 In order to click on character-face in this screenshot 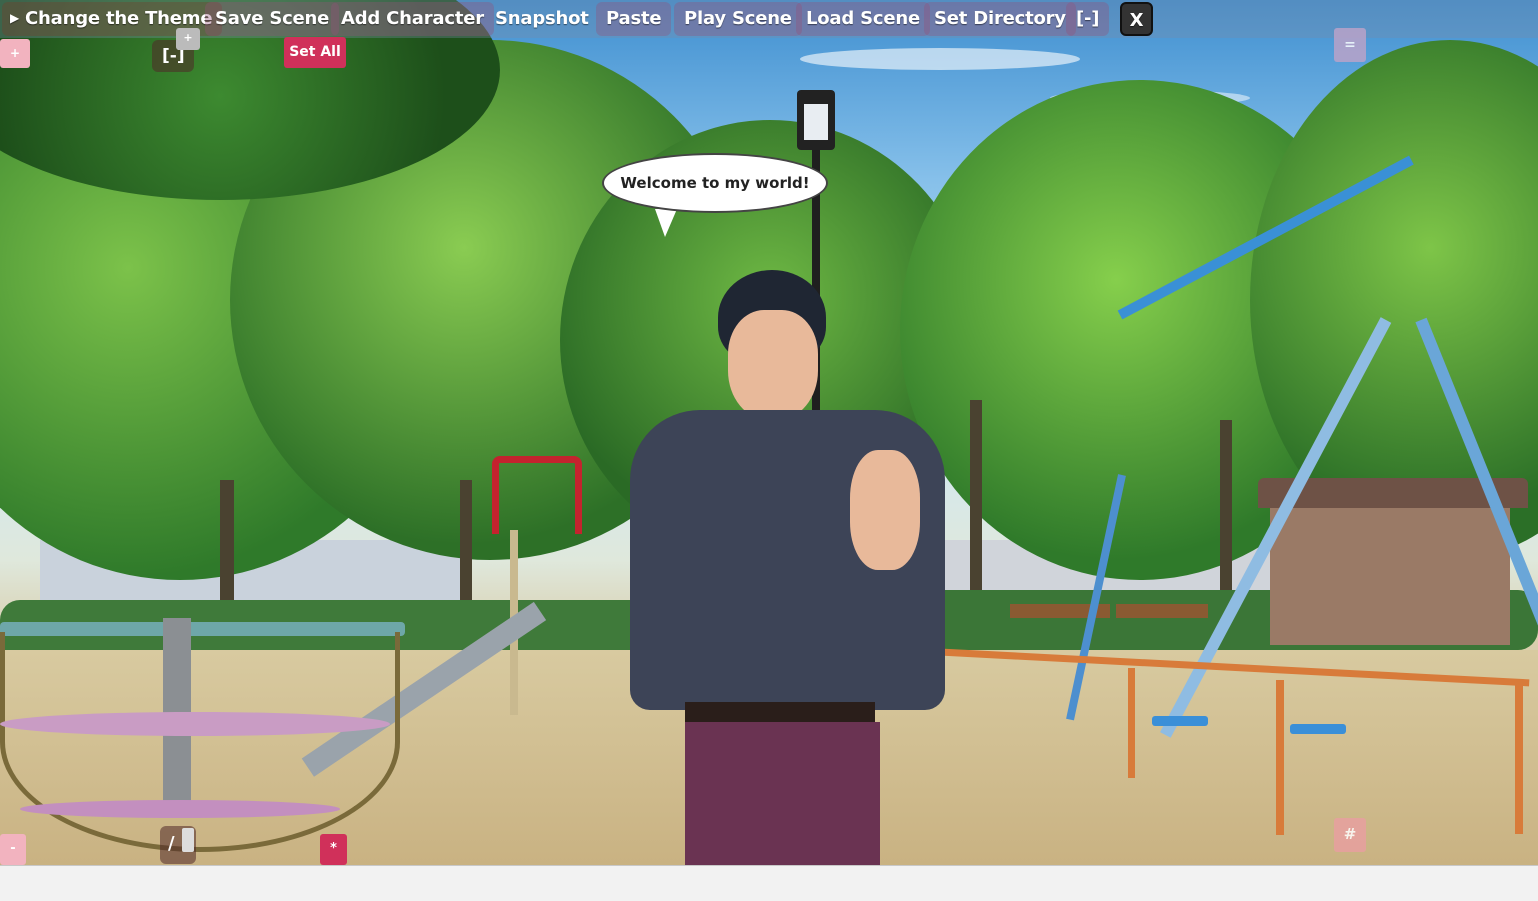, I will do `click(773, 365)`.